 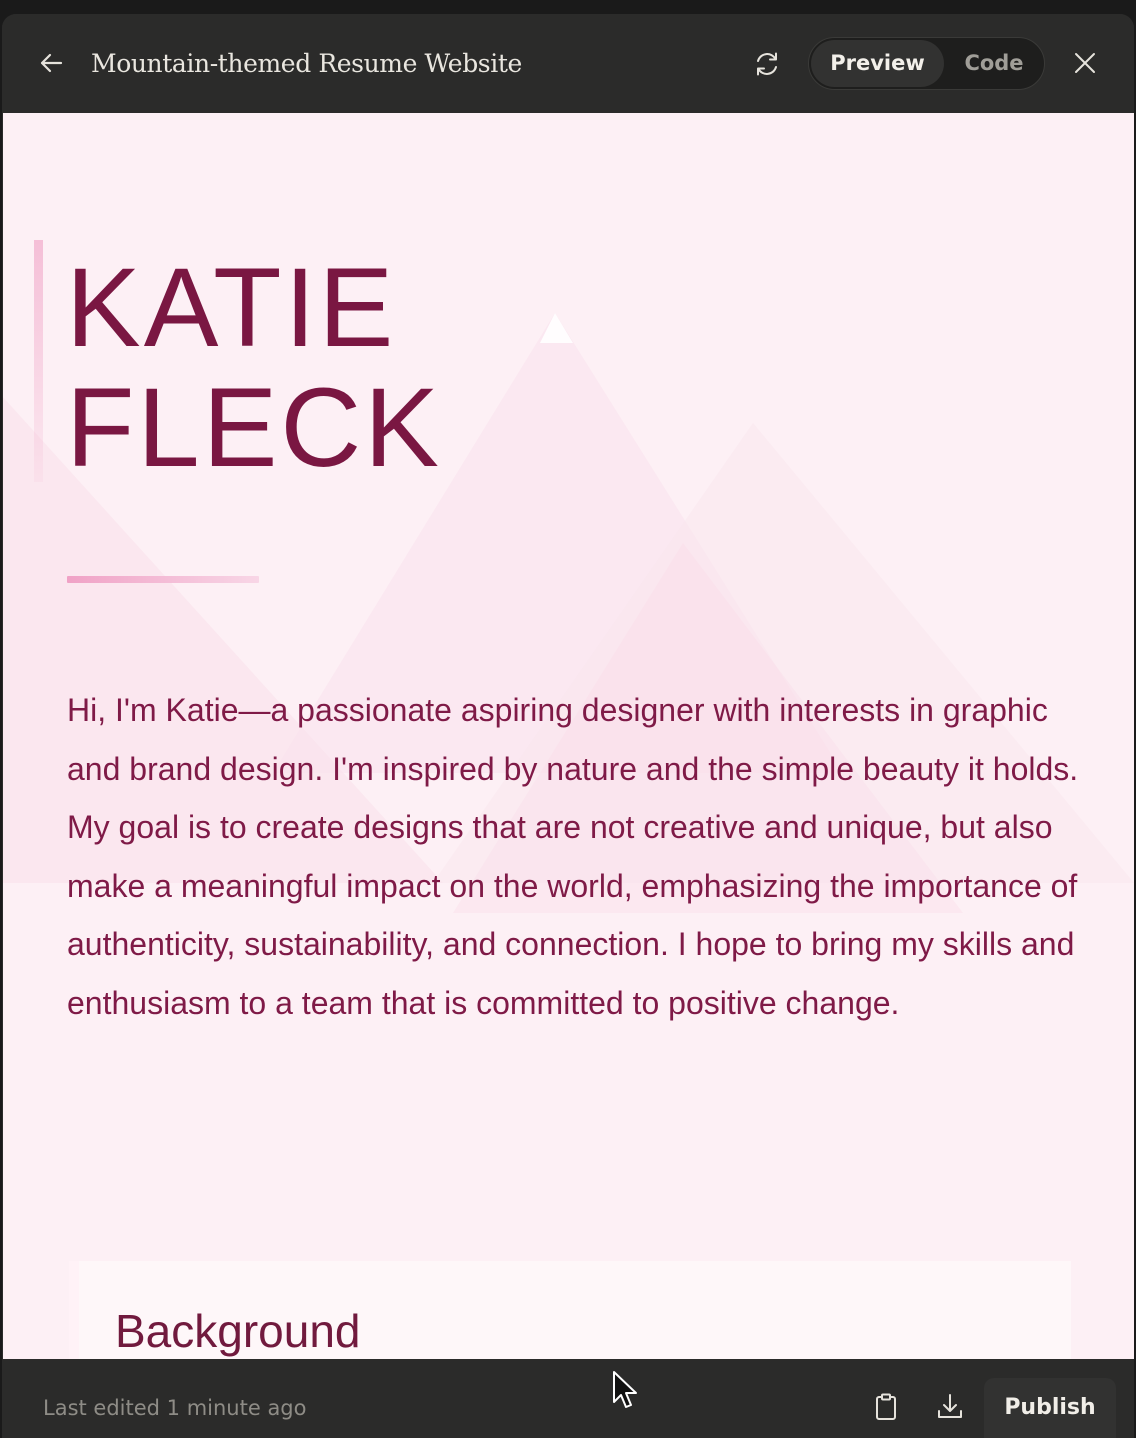 What do you see at coordinates (877, 63) in the screenshot?
I see `tab-preview: Preview` at bounding box center [877, 63].